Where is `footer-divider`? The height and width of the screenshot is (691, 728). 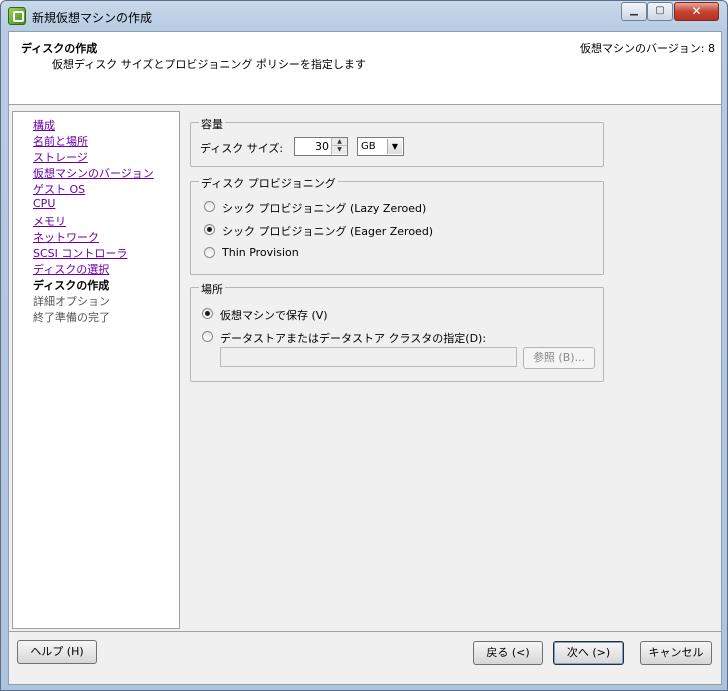 footer-divider is located at coordinates (365, 631).